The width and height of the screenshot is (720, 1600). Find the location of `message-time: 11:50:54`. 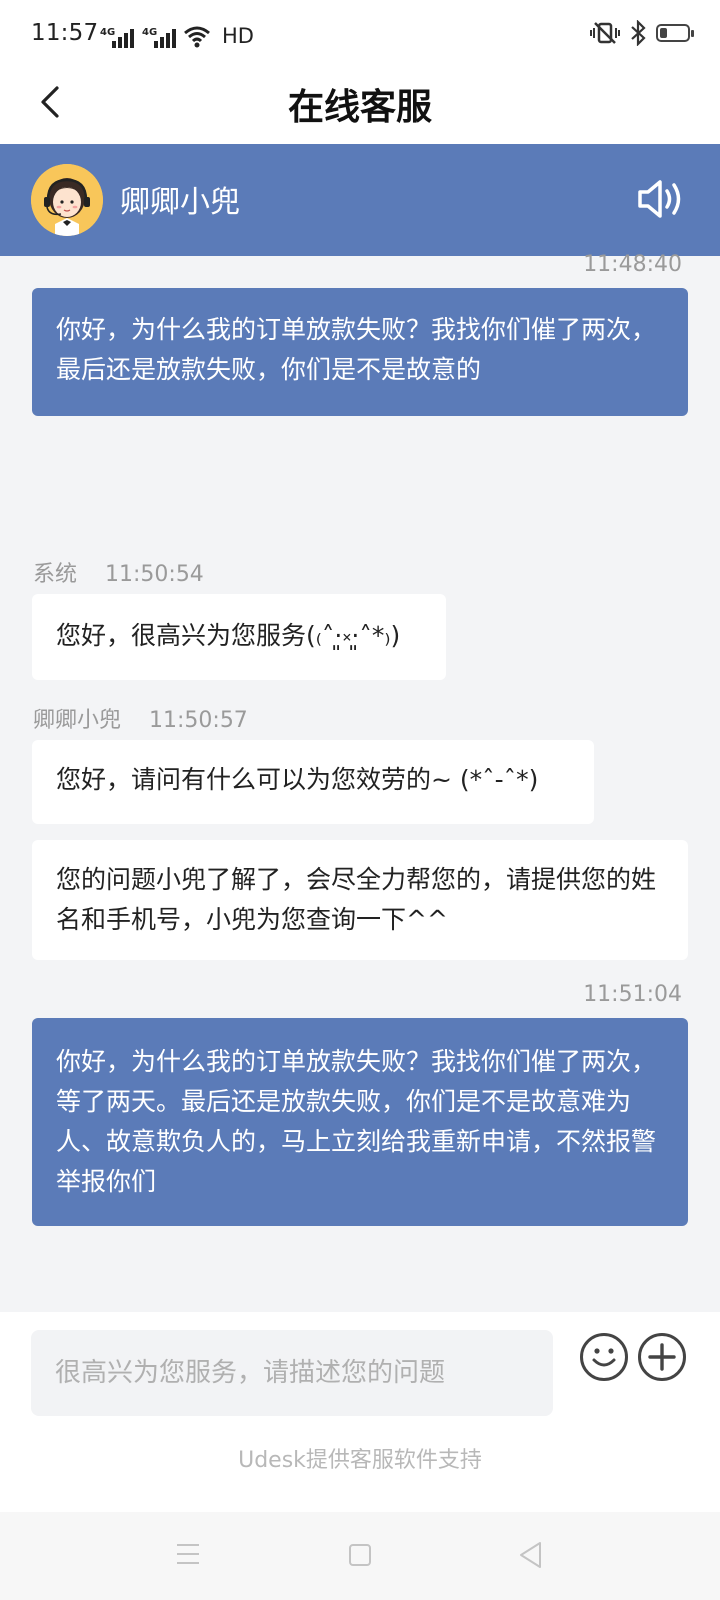

message-time: 11:50:54 is located at coordinates (154, 574).